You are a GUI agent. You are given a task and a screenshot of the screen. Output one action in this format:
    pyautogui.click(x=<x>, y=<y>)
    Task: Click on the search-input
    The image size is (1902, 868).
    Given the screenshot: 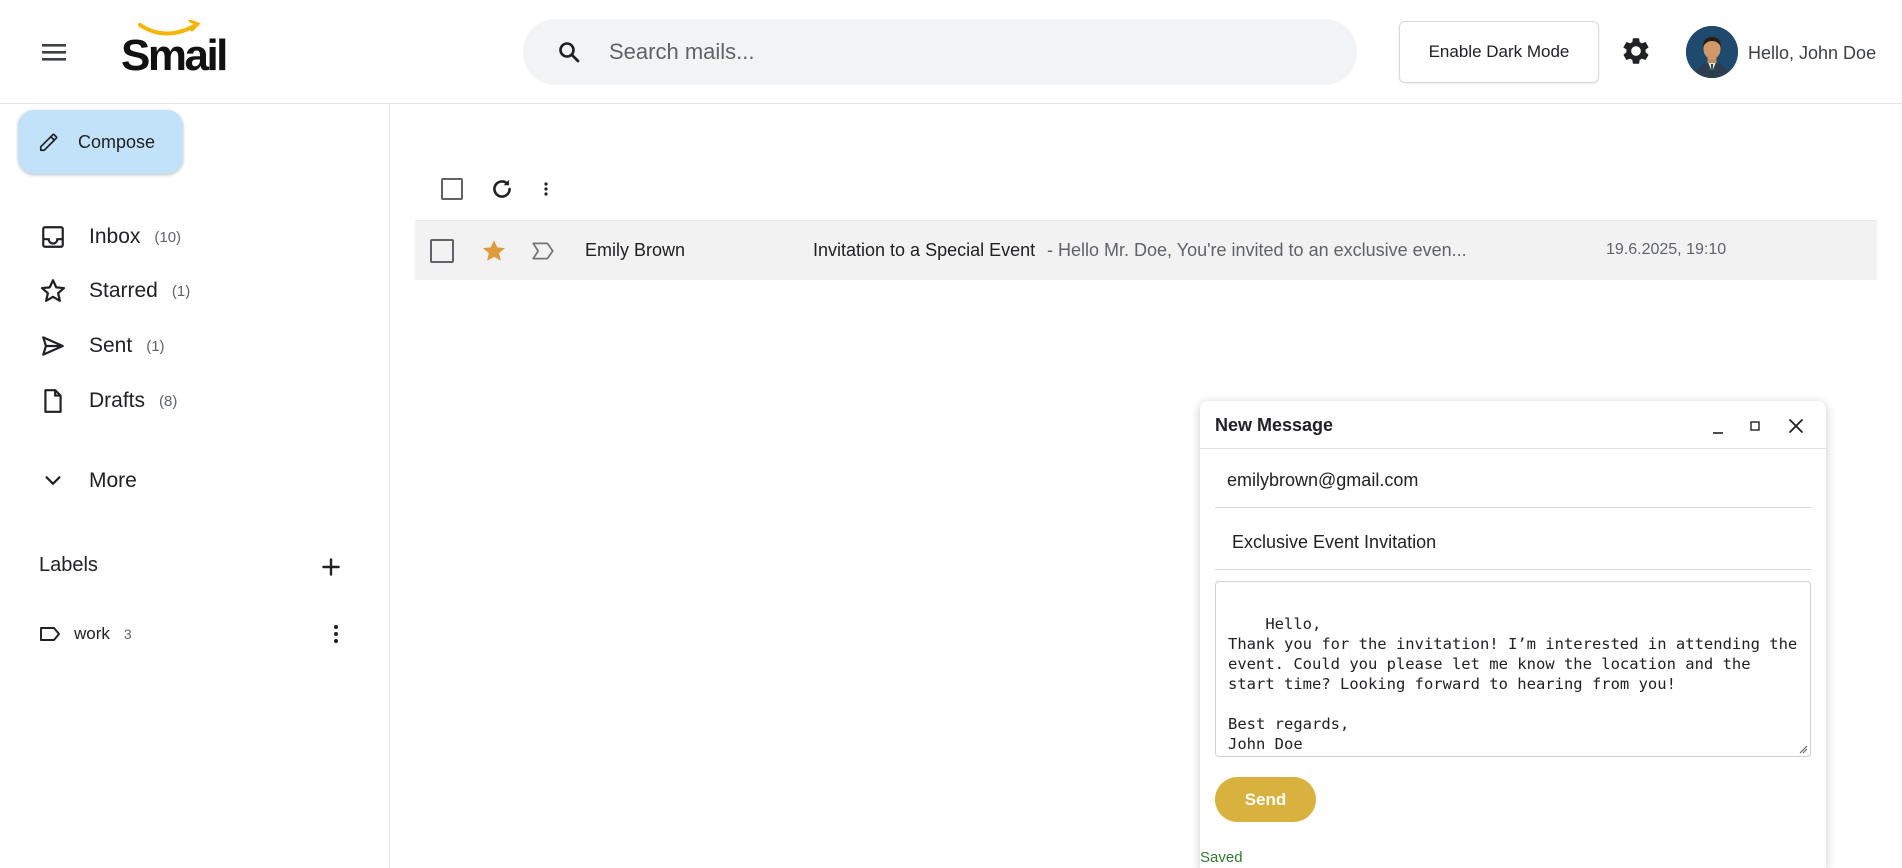 What is the action you would take?
    pyautogui.click(x=959, y=52)
    